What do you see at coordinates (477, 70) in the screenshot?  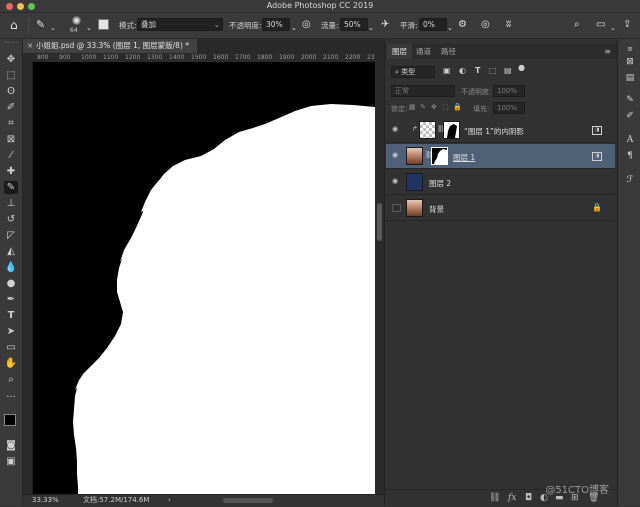 I see `filter-type-icon: T` at bounding box center [477, 70].